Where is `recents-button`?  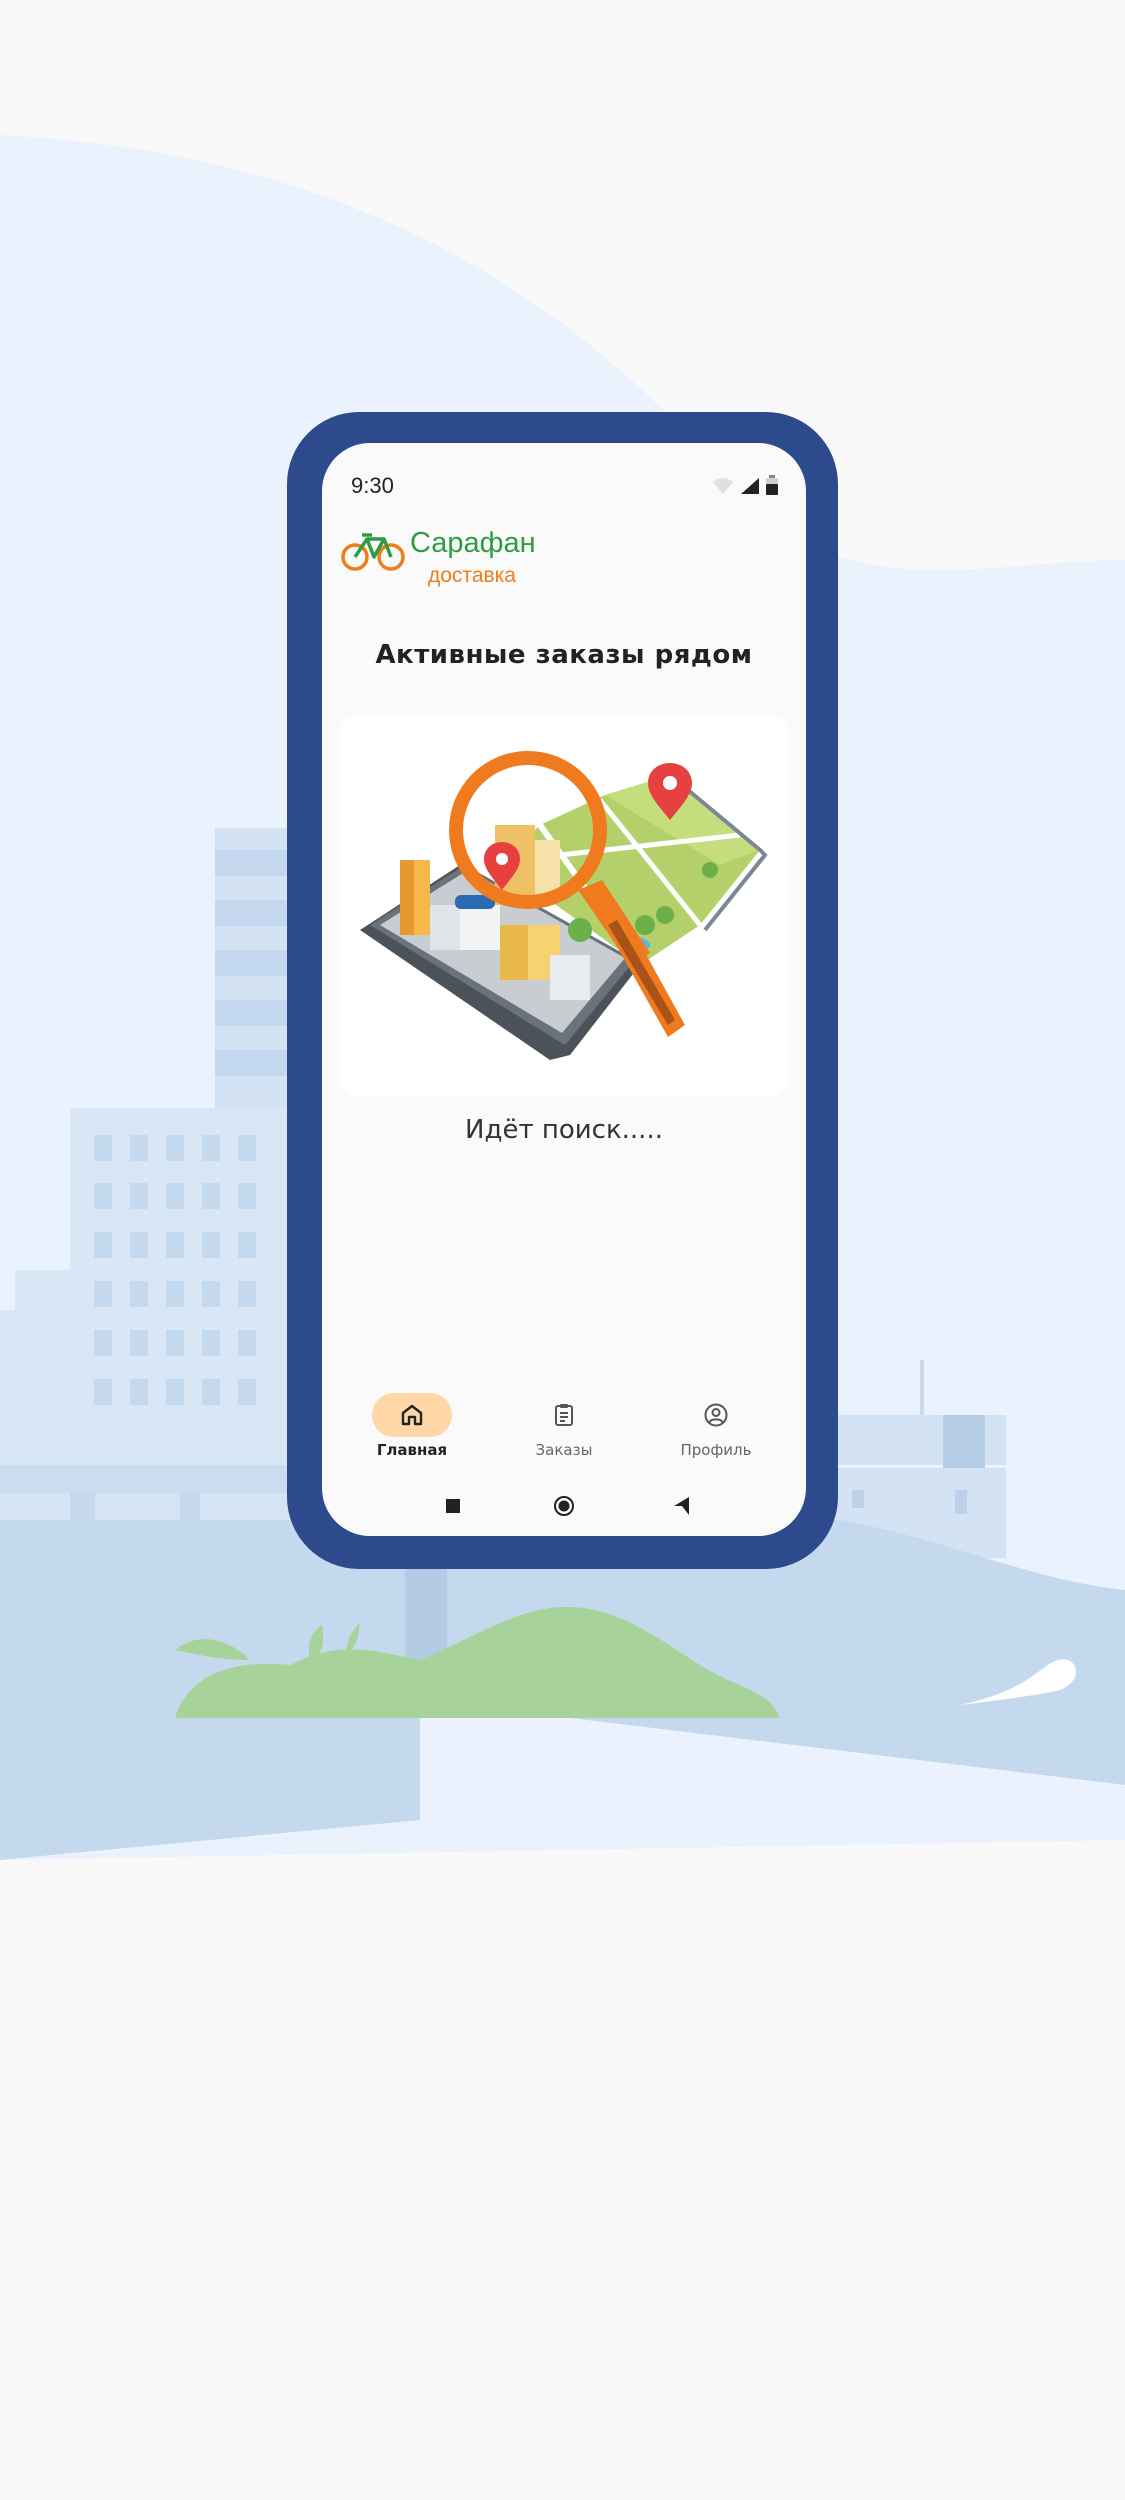 recents-button is located at coordinates (453, 1506).